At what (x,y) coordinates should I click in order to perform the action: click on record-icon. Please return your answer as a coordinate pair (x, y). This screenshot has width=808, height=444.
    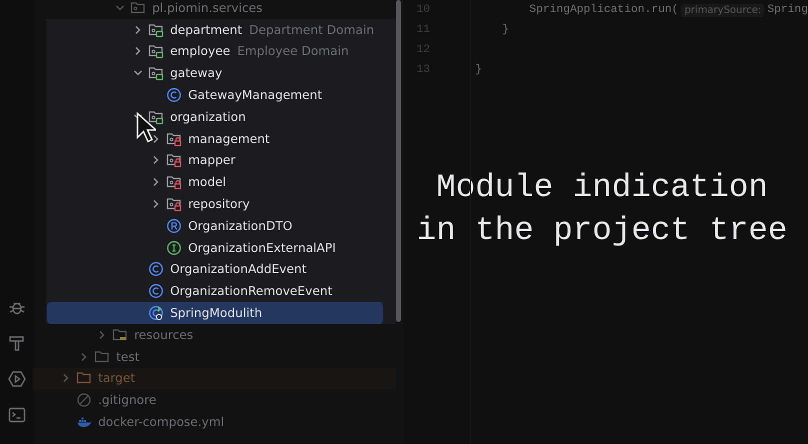
    Looking at the image, I should click on (174, 226).